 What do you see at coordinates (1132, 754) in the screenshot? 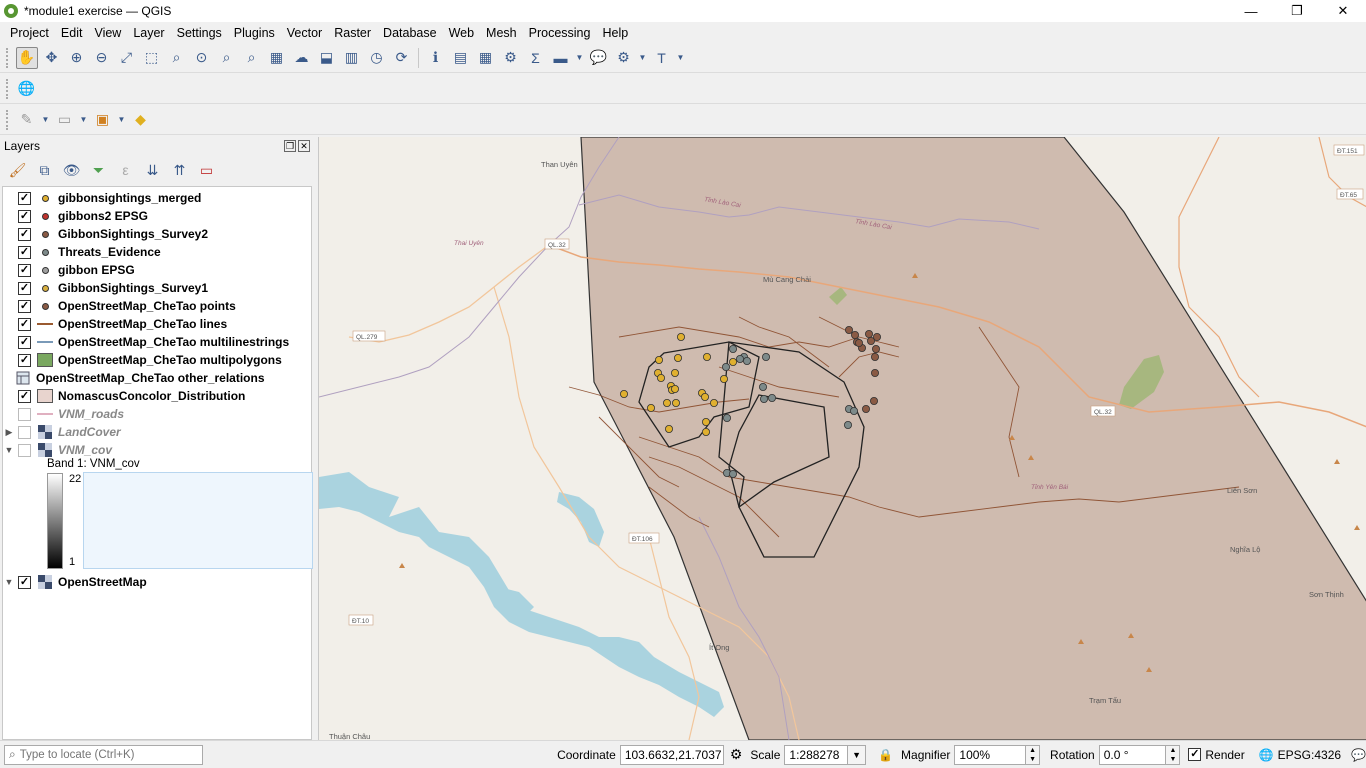
I see `rotation-field: 0.0 °` at bounding box center [1132, 754].